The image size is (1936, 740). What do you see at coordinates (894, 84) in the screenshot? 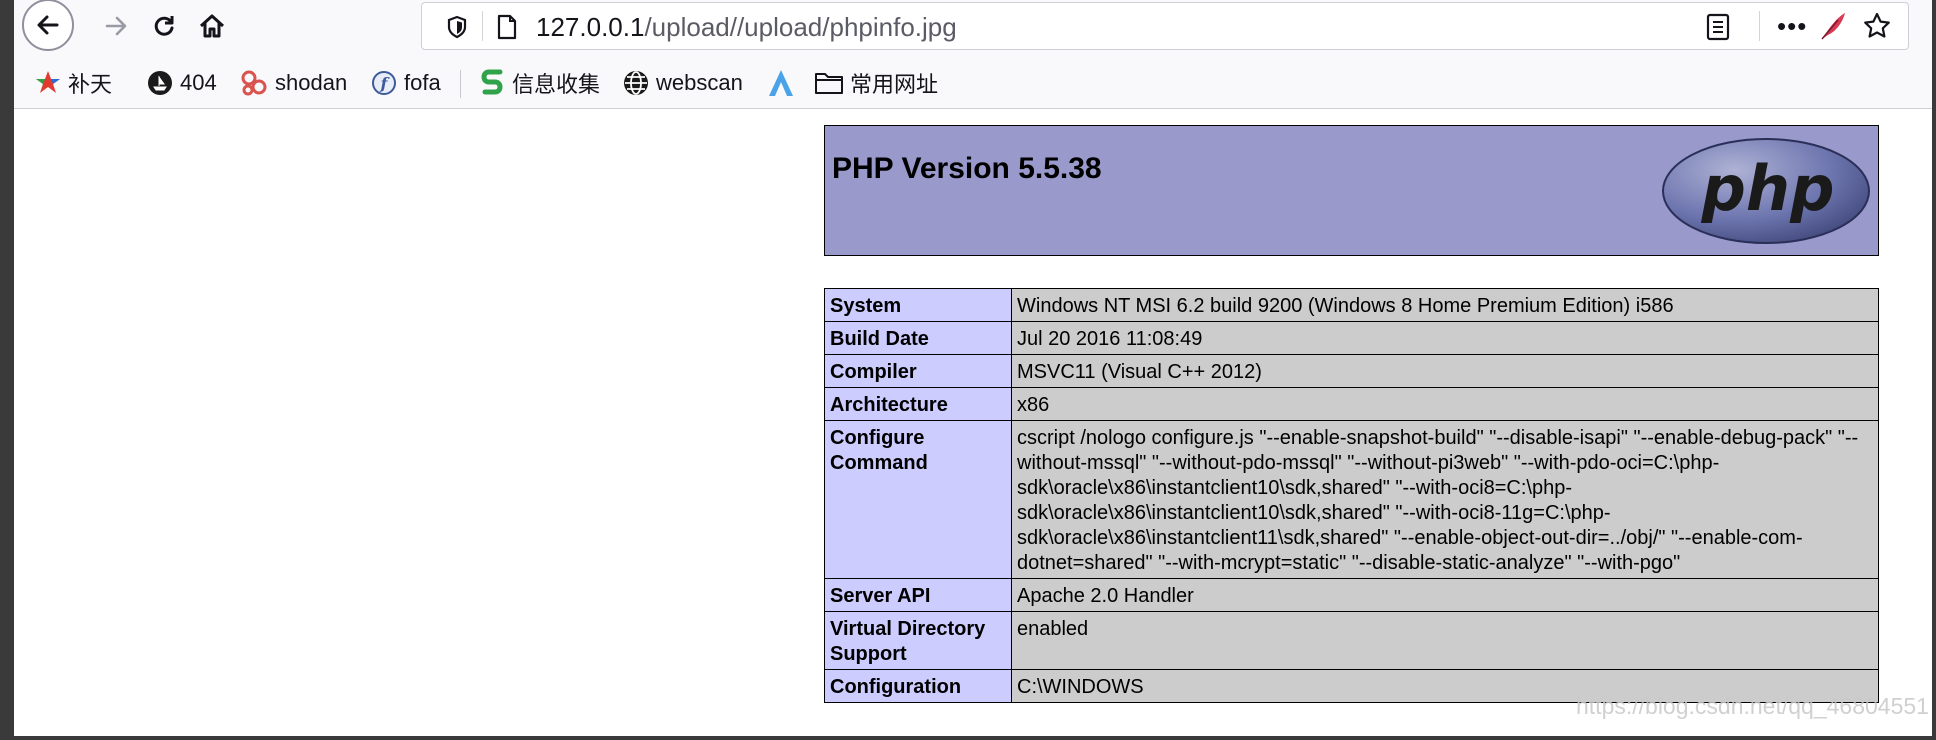
I see `bookmark-label: 常用网址` at bounding box center [894, 84].